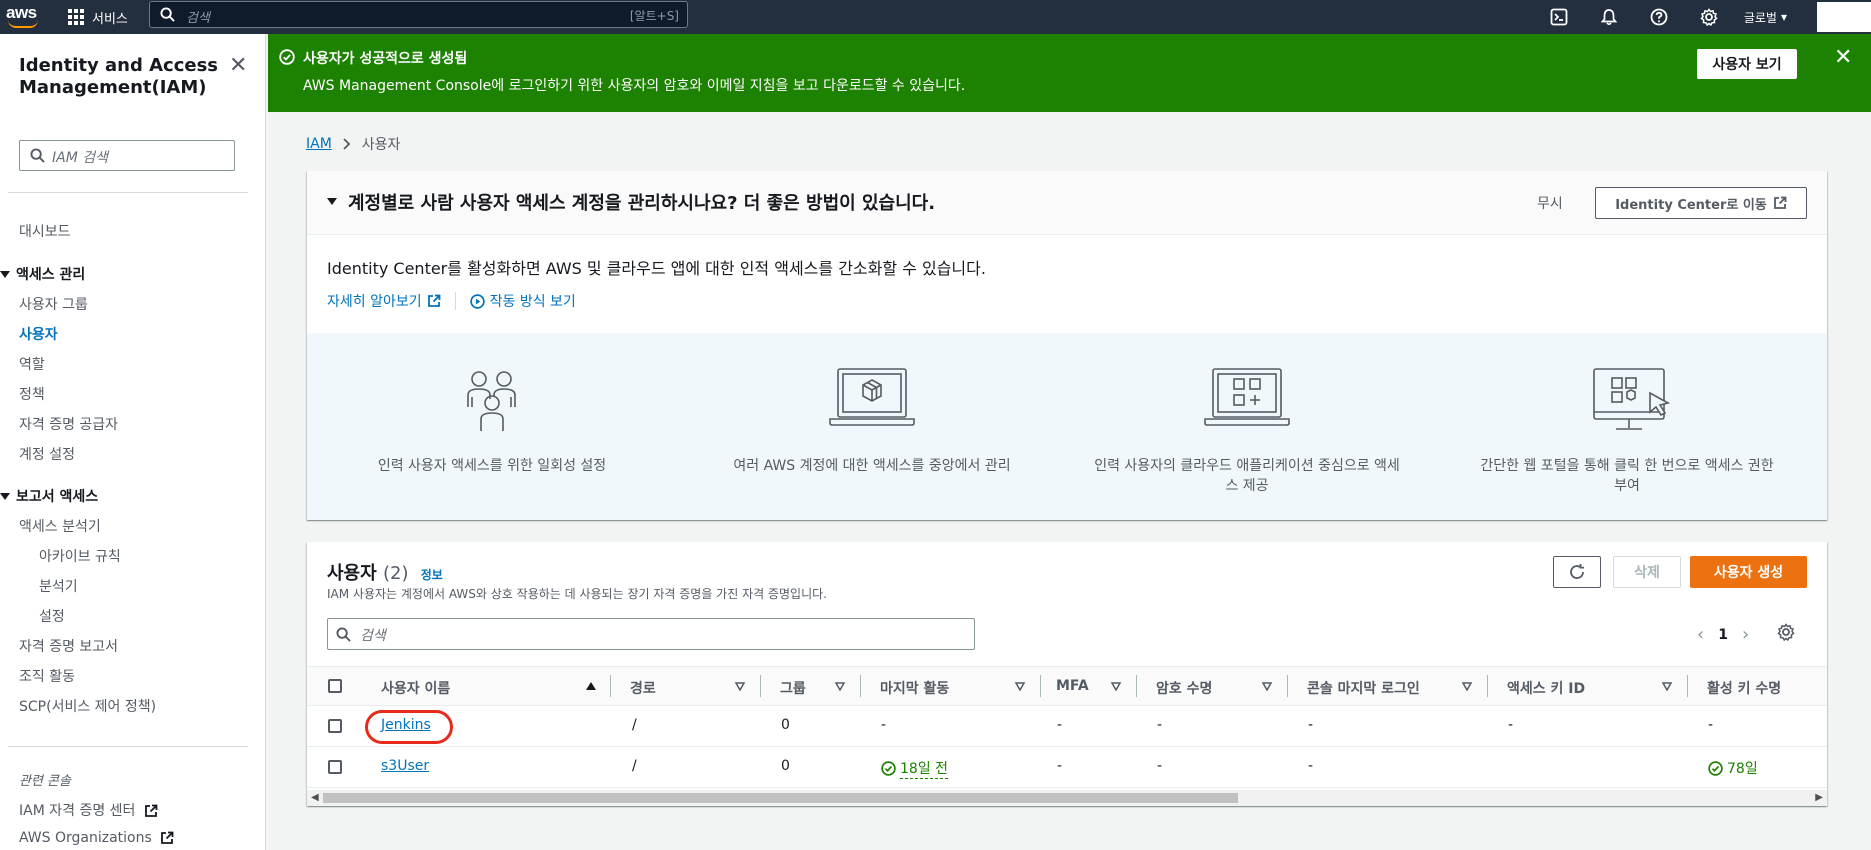  Describe the element at coordinates (432, 575) in the screenshot. I see `info-link: 정보` at that location.